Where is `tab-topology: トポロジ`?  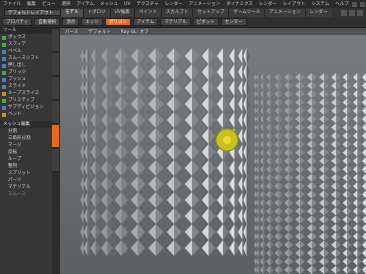 tab-topology: トポロジ is located at coordinates (96, 13).